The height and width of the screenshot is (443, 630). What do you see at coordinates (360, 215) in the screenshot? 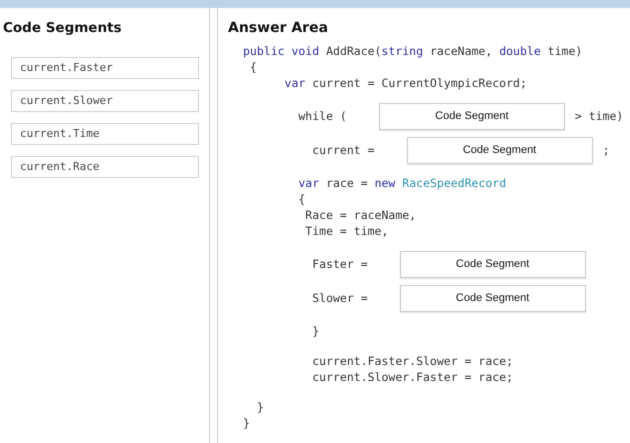
I see `code-line: Race = raceName,` at bounding box center [360, 215].